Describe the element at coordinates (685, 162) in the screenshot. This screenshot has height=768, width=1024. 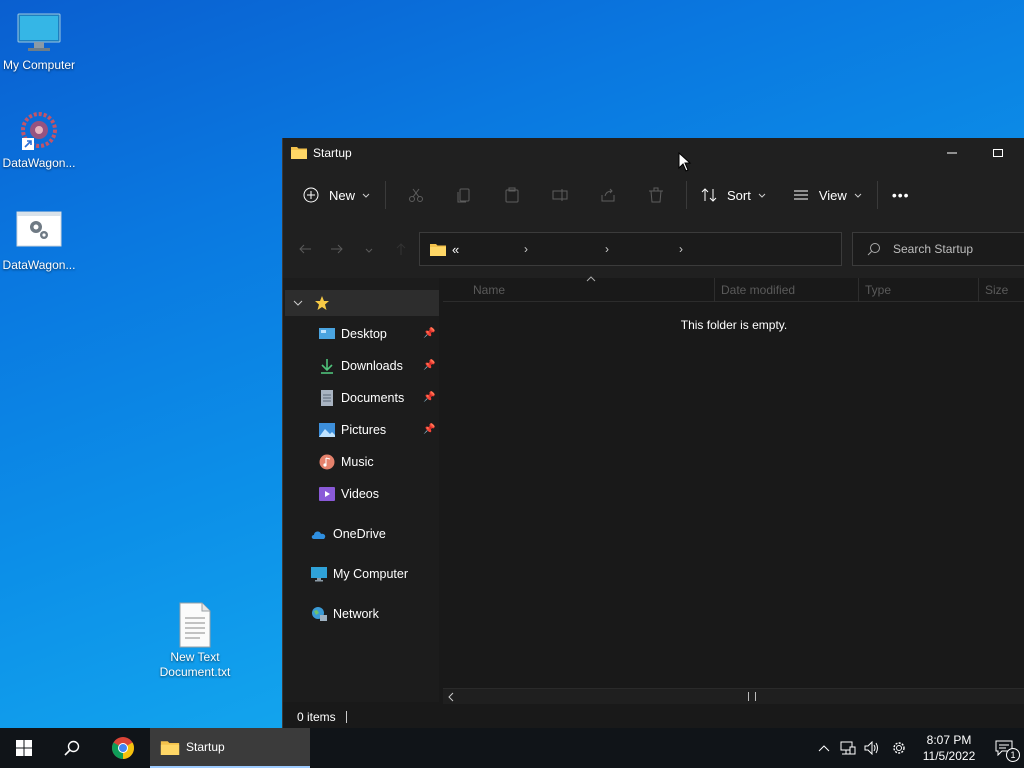
I see `mouse-cursor-icon` at that location.